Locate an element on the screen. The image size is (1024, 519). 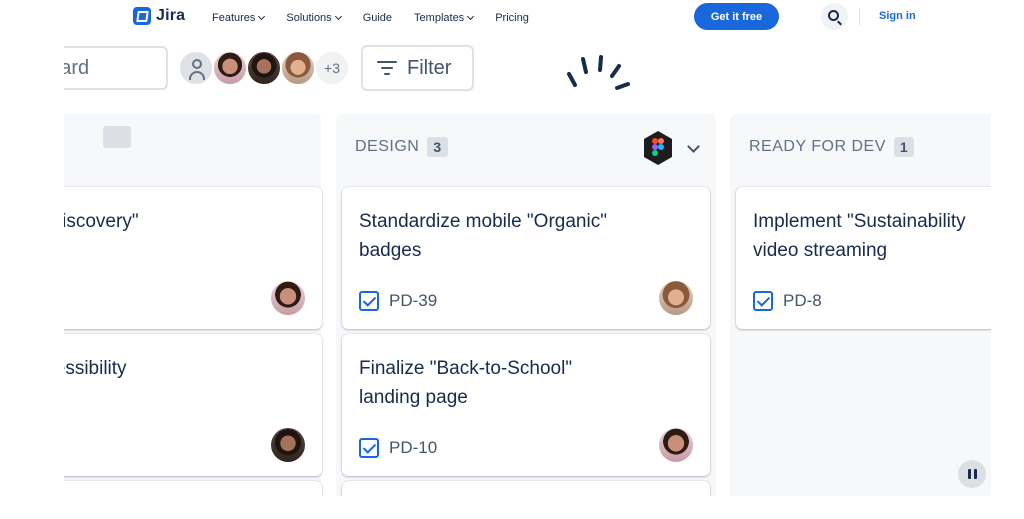
issue-key: PD-39 is located at coordinates (413, 300).